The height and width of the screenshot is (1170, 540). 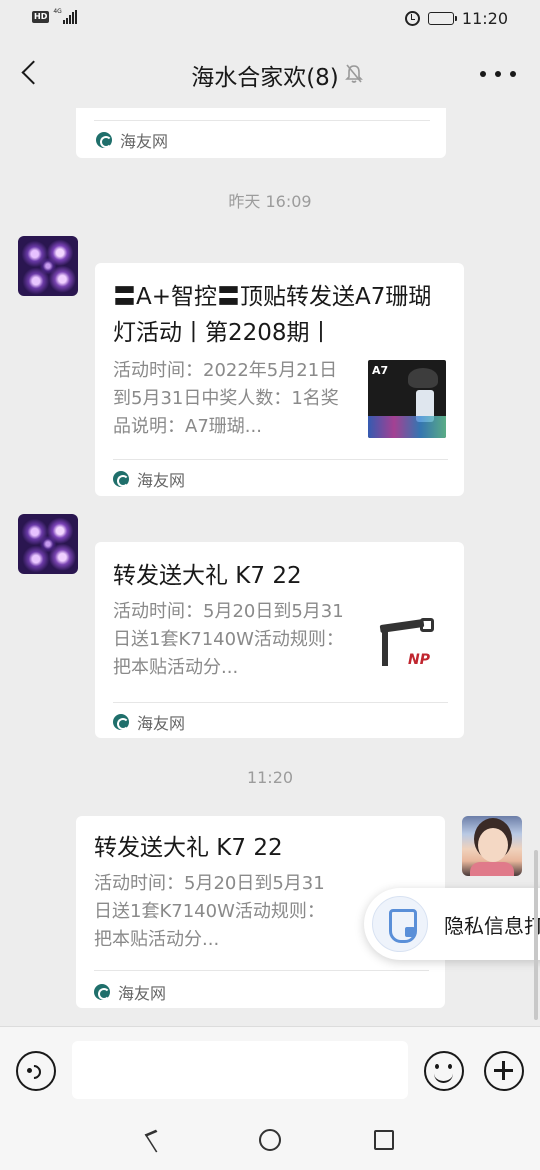 What do you see at coordinates (265, 78) in the screenshot?
I see `chat-title: 海水合家欢(8)` at bounding box center [265, 78].